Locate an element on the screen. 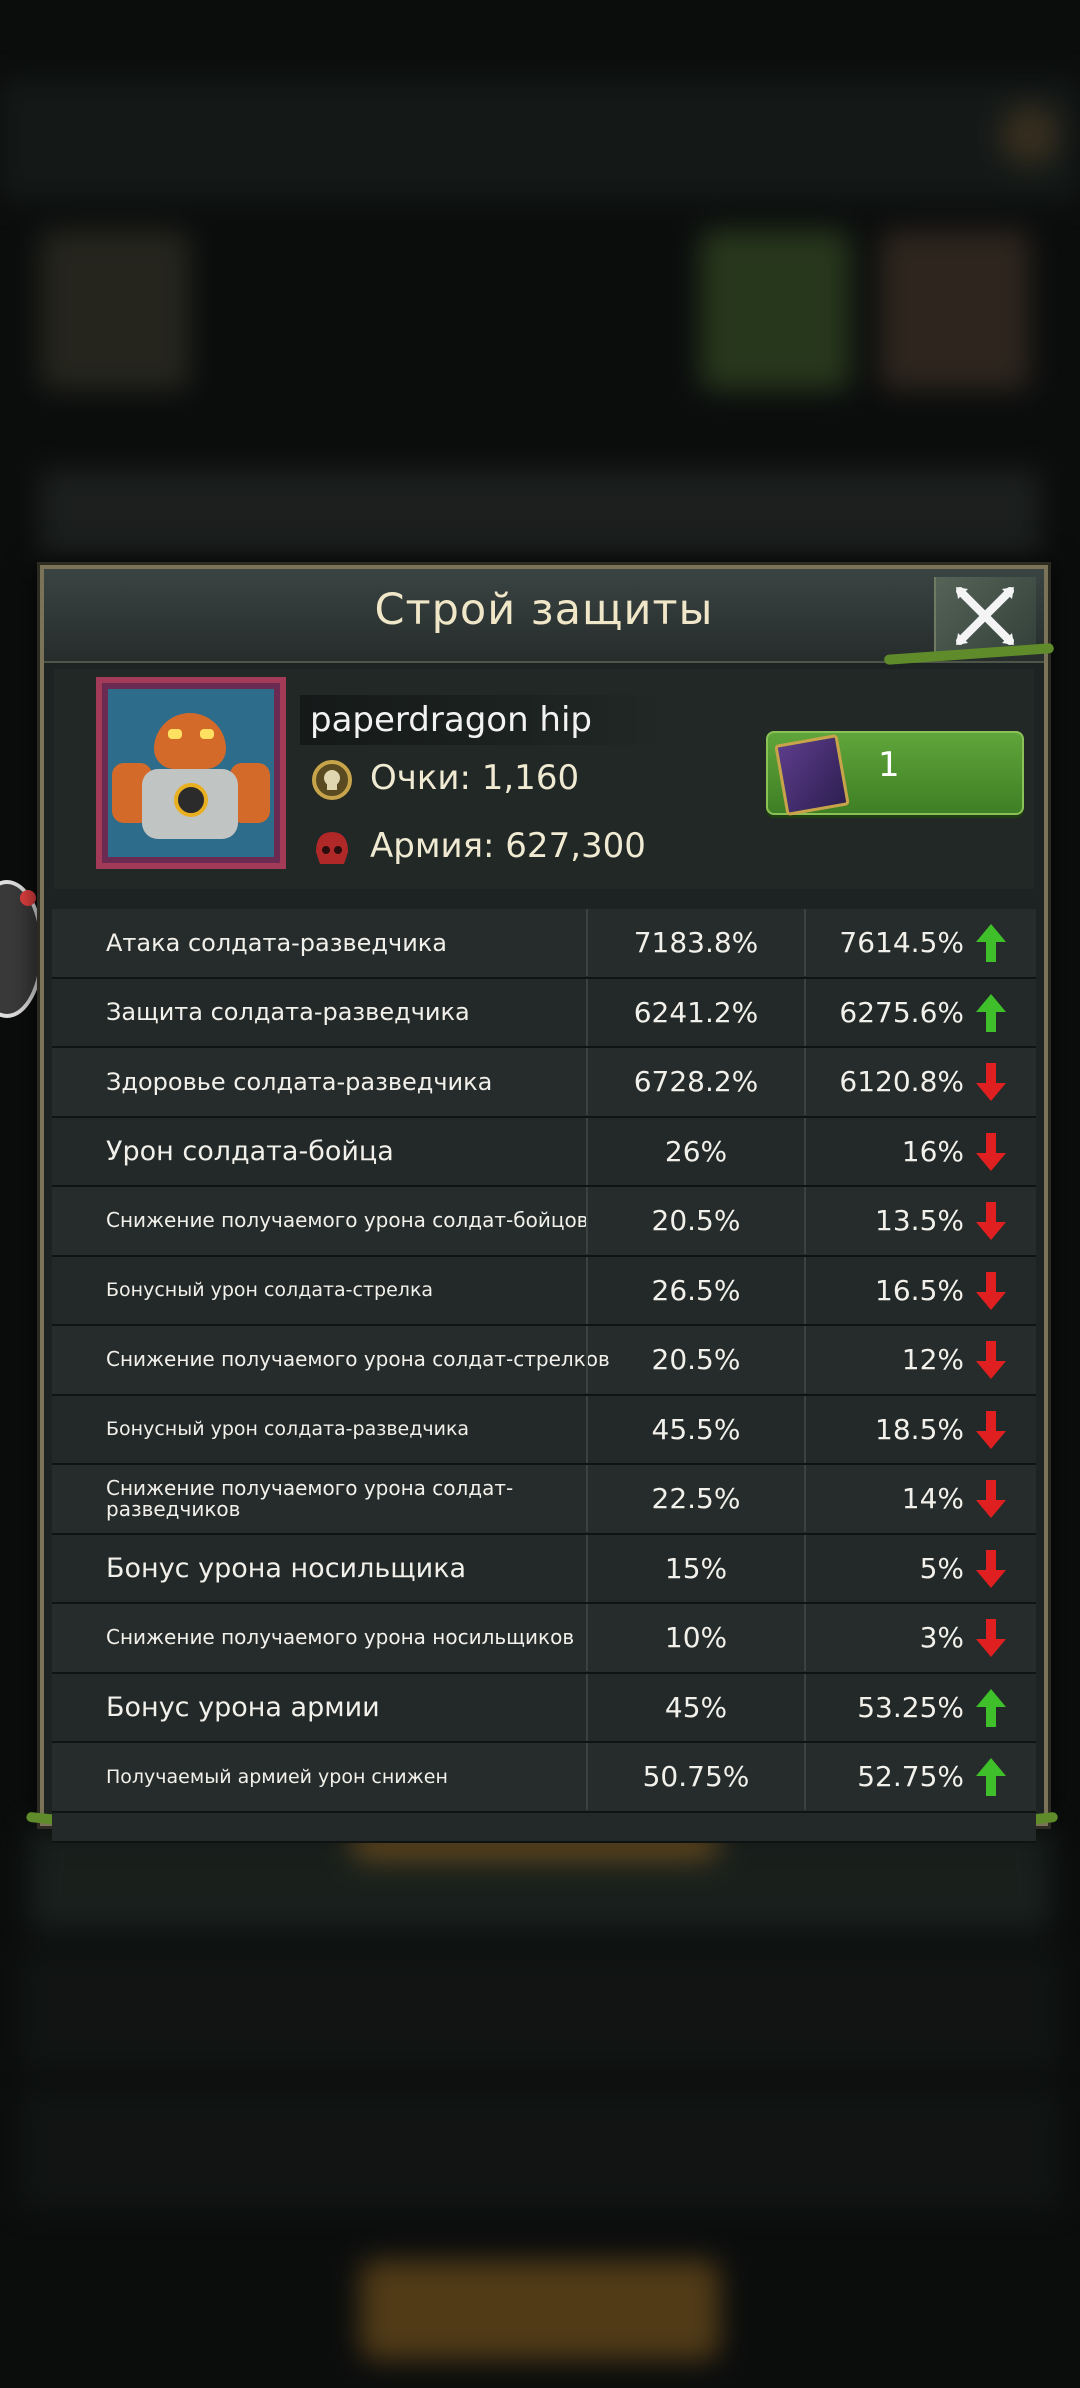 The height and width of the screenshot is (2388, 1080). skull-medal-icon is located at coordinates (332, 780).